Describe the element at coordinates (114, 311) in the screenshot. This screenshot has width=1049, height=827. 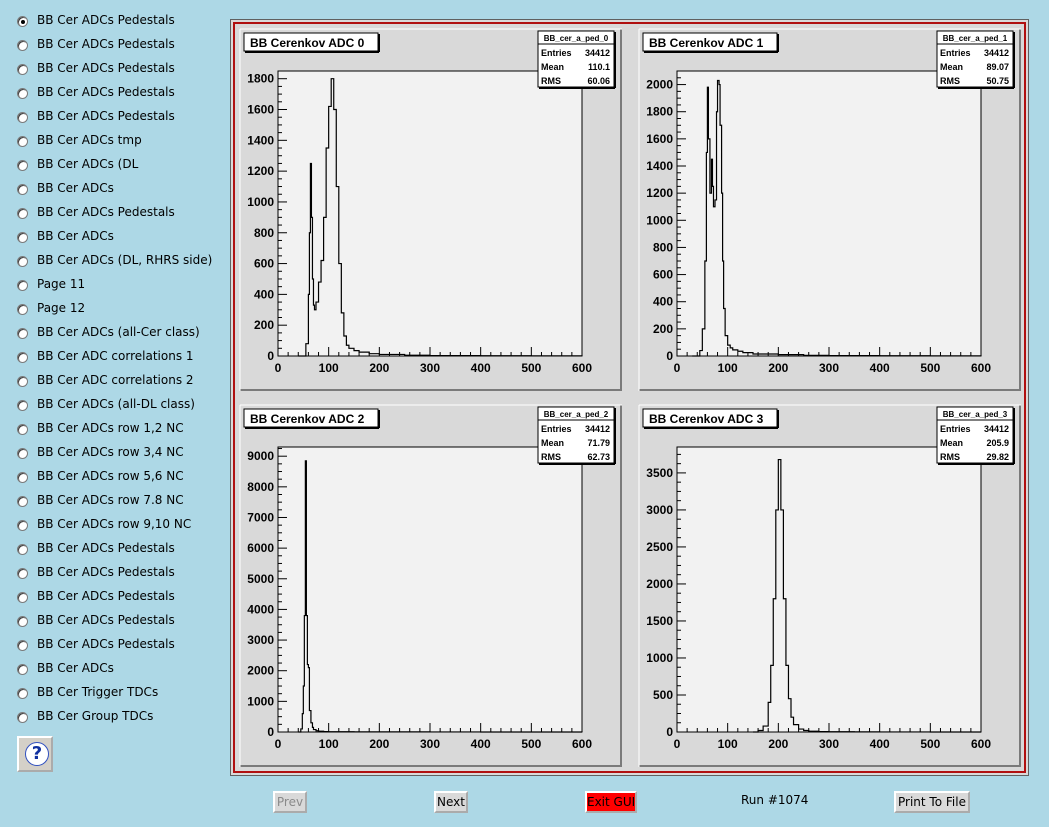
I see `page-radio-item: Page 12` at that location.